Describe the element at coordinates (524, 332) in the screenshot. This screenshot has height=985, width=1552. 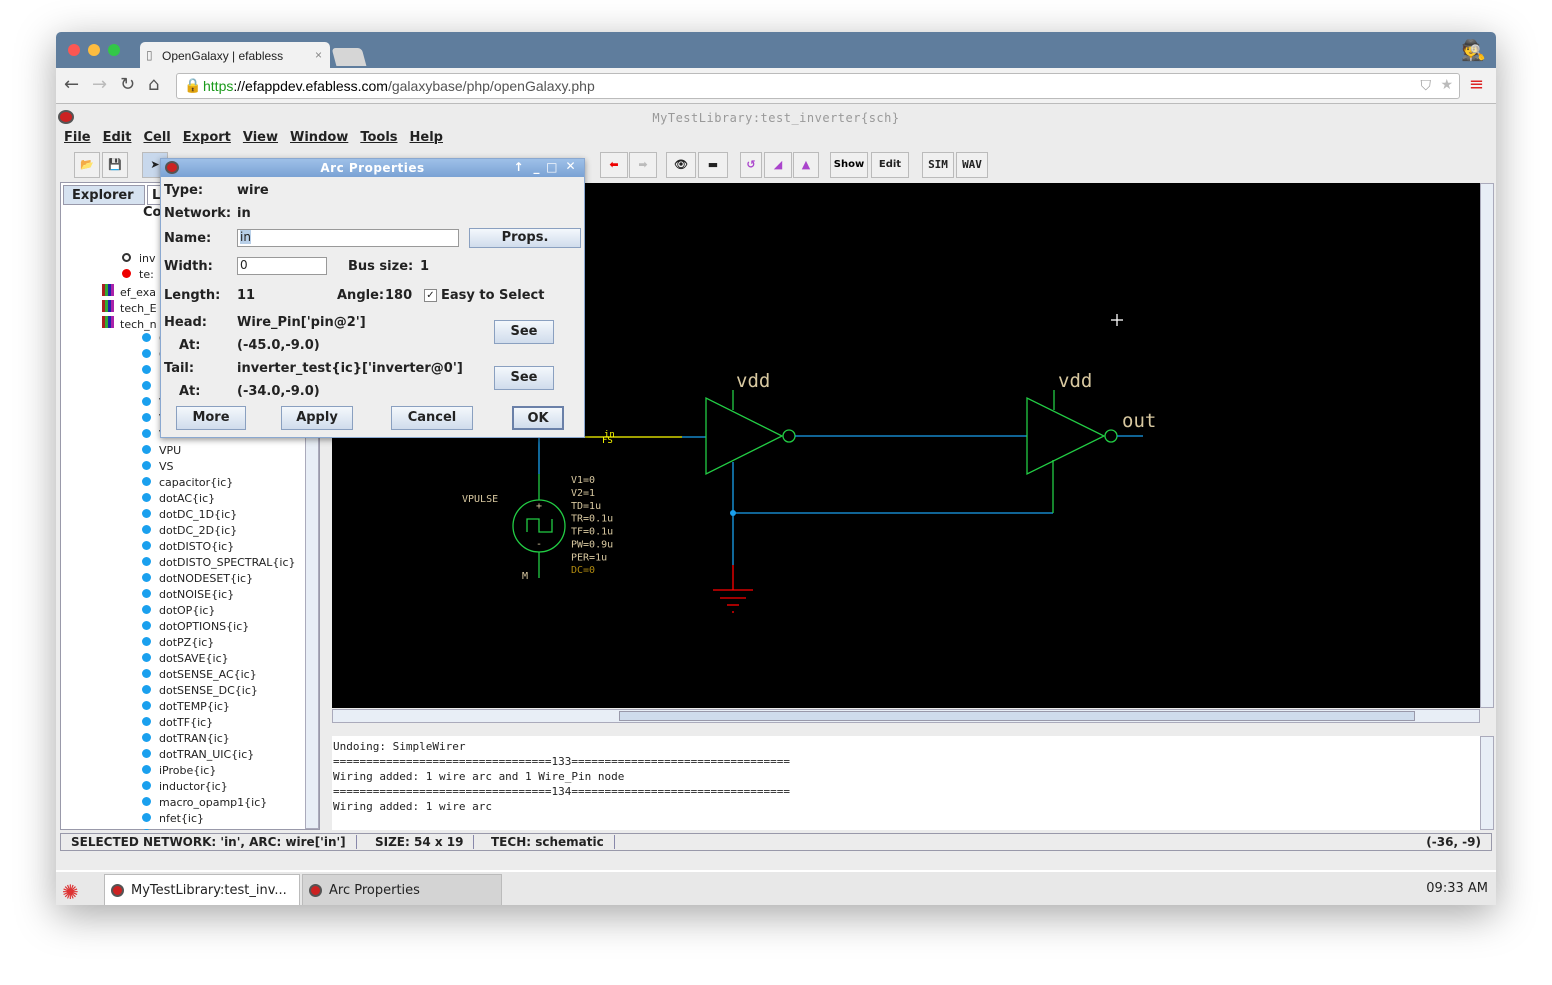
I see `see-head-button: See` at that location.